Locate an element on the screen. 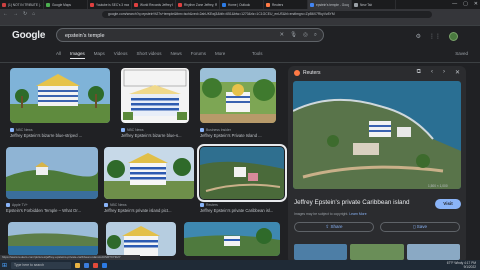 This screenshot has height=270, width=480. minimize-icon: — is located at coordinates (454, 4).